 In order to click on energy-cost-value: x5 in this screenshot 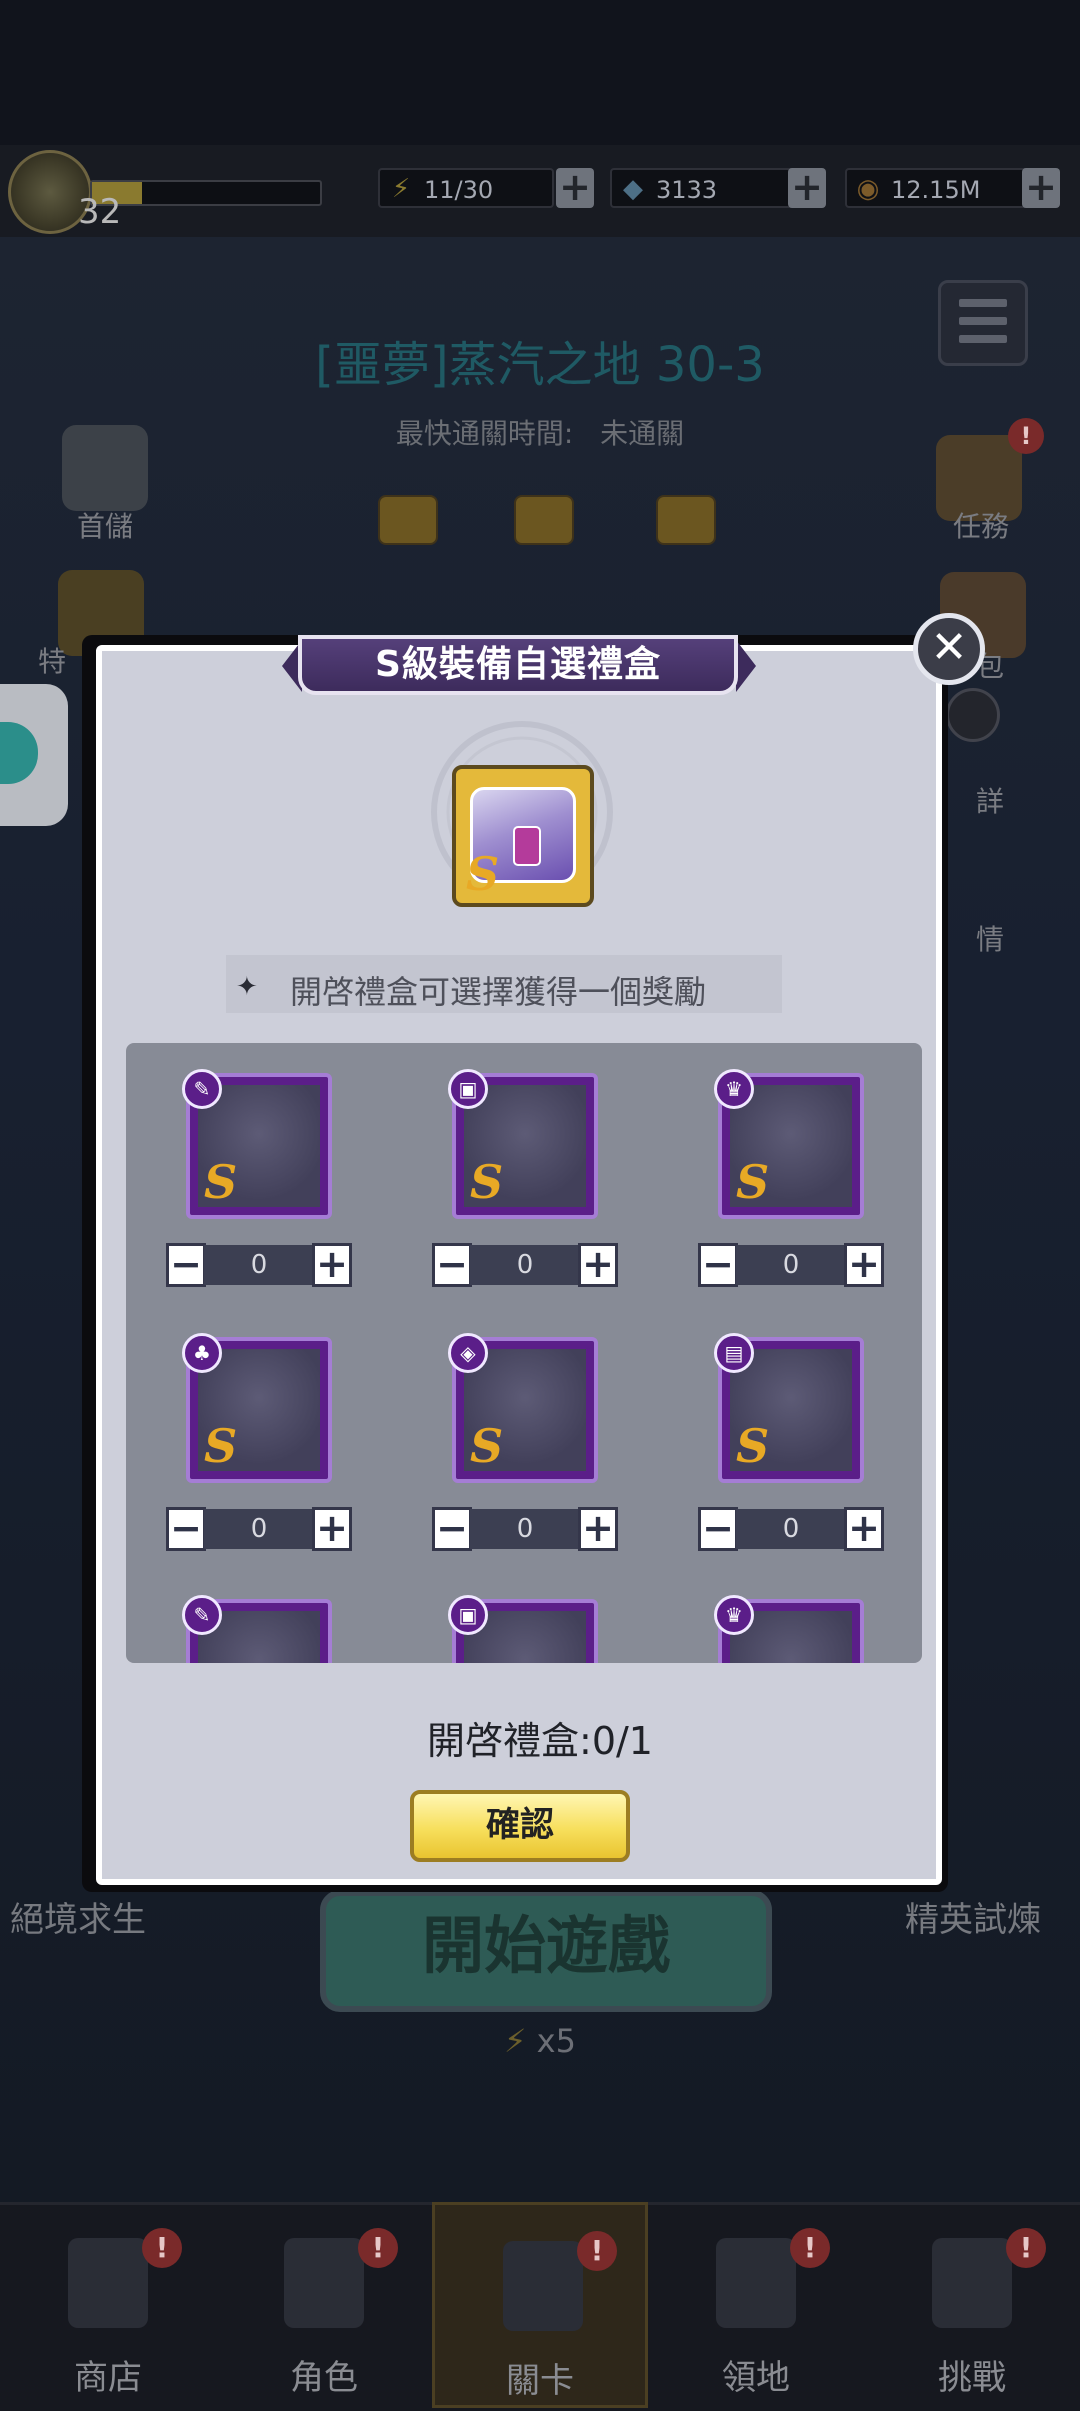, I will do `click(556, 2041)`.